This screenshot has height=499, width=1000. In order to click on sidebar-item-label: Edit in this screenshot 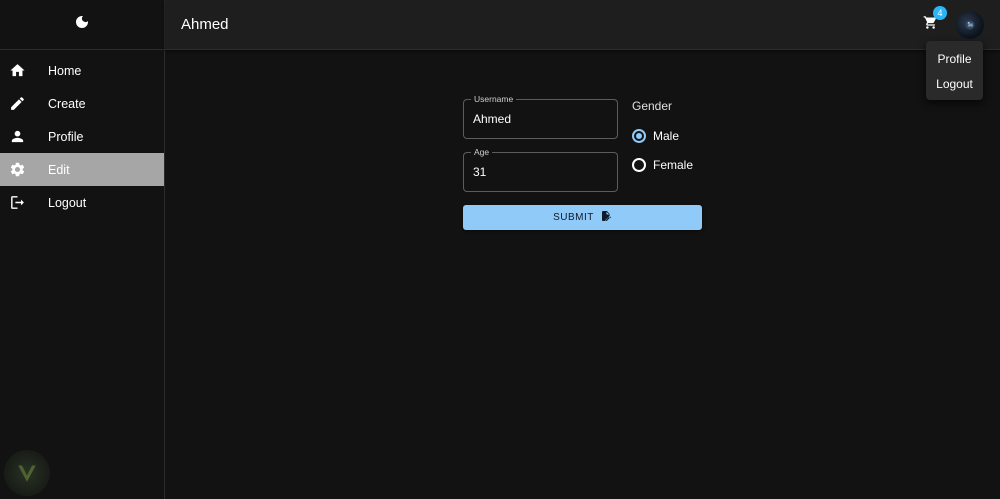, I will do `click(59, 169)`.